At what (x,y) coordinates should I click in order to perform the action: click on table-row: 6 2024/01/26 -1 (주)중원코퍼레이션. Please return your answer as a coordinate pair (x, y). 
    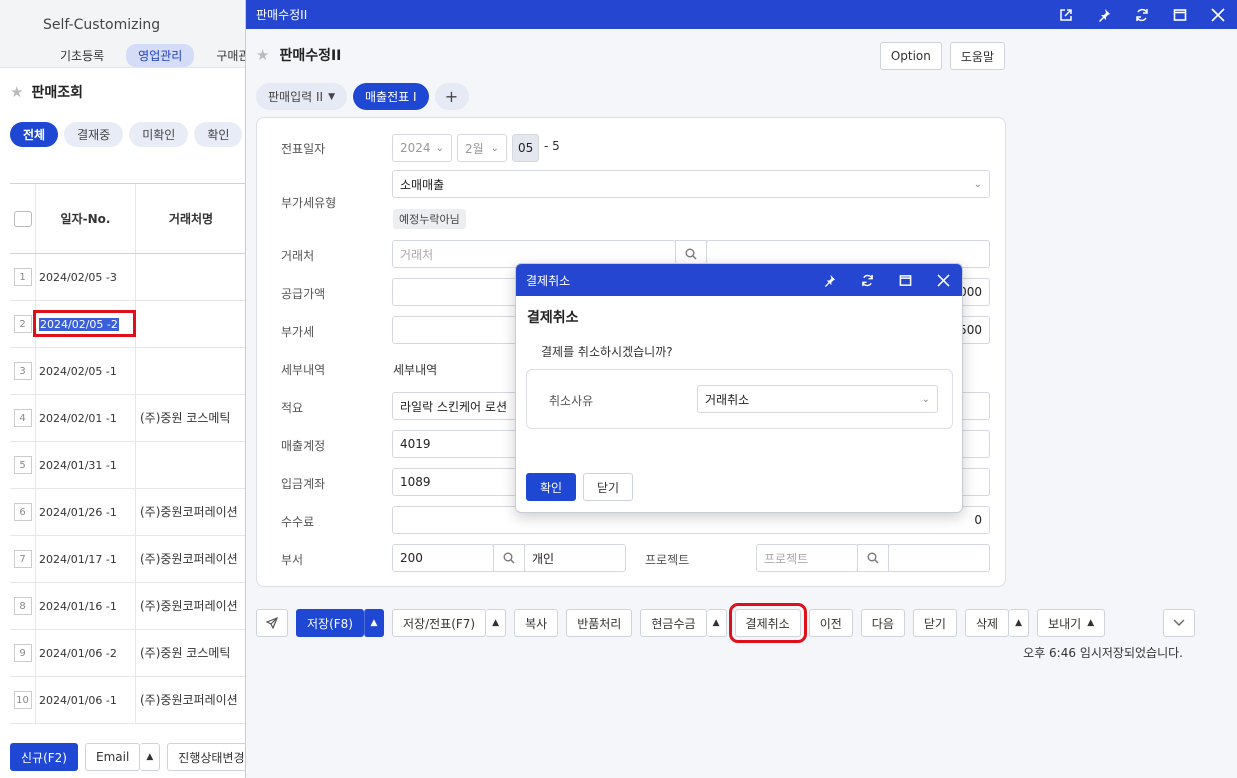
    Looking at the image, I should click on (128, 512).